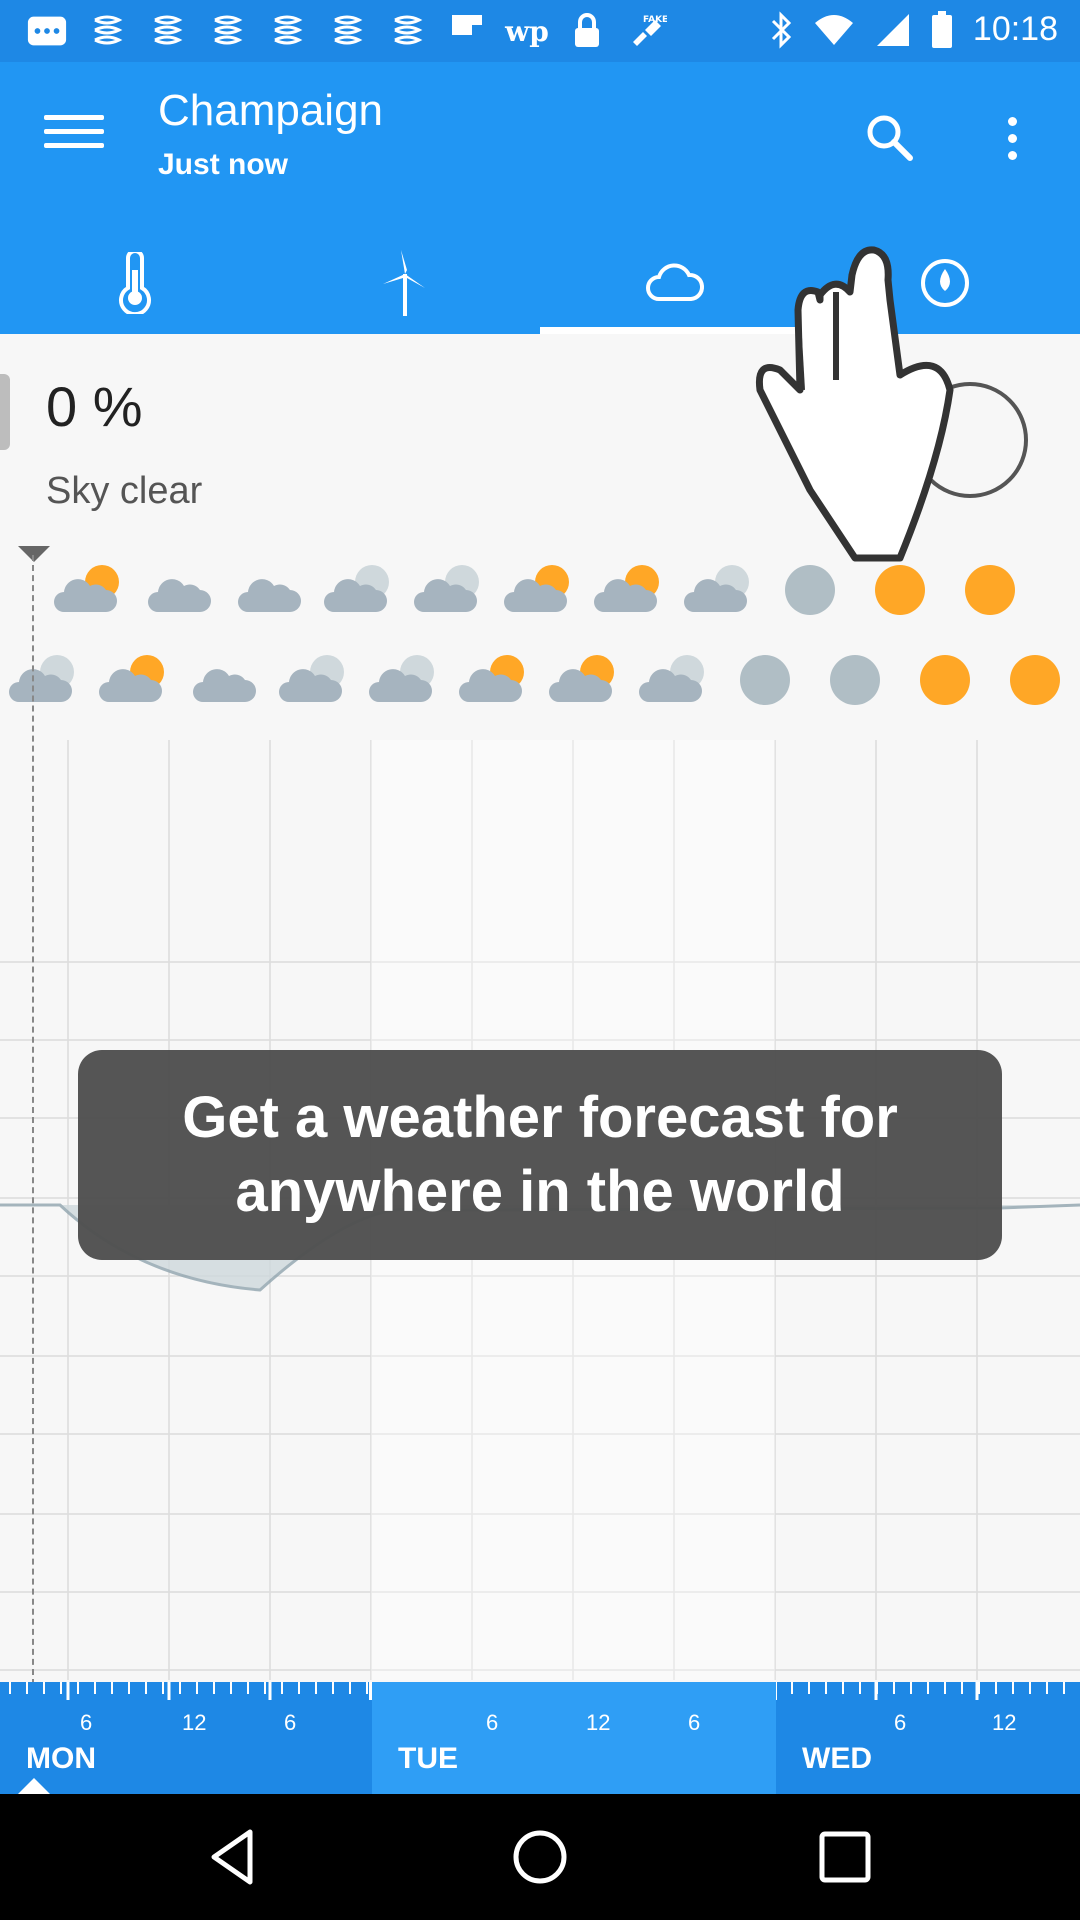 The width and height of the screenshot is (1080, 1920). I want to click on wind-turbine-icon, so click(404, 283).